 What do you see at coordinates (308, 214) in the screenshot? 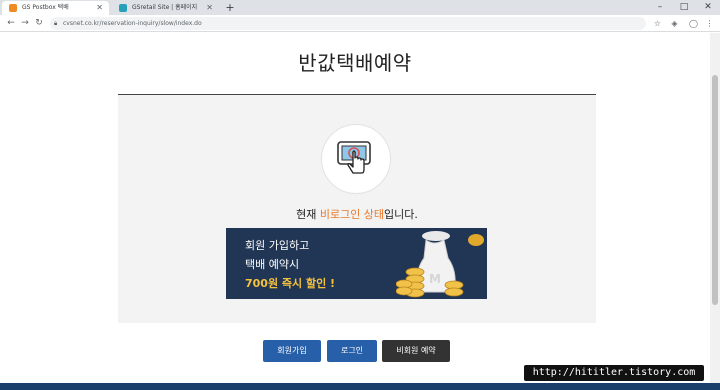
I see `status-prefix: 현재` at bounding box center [308, 214].